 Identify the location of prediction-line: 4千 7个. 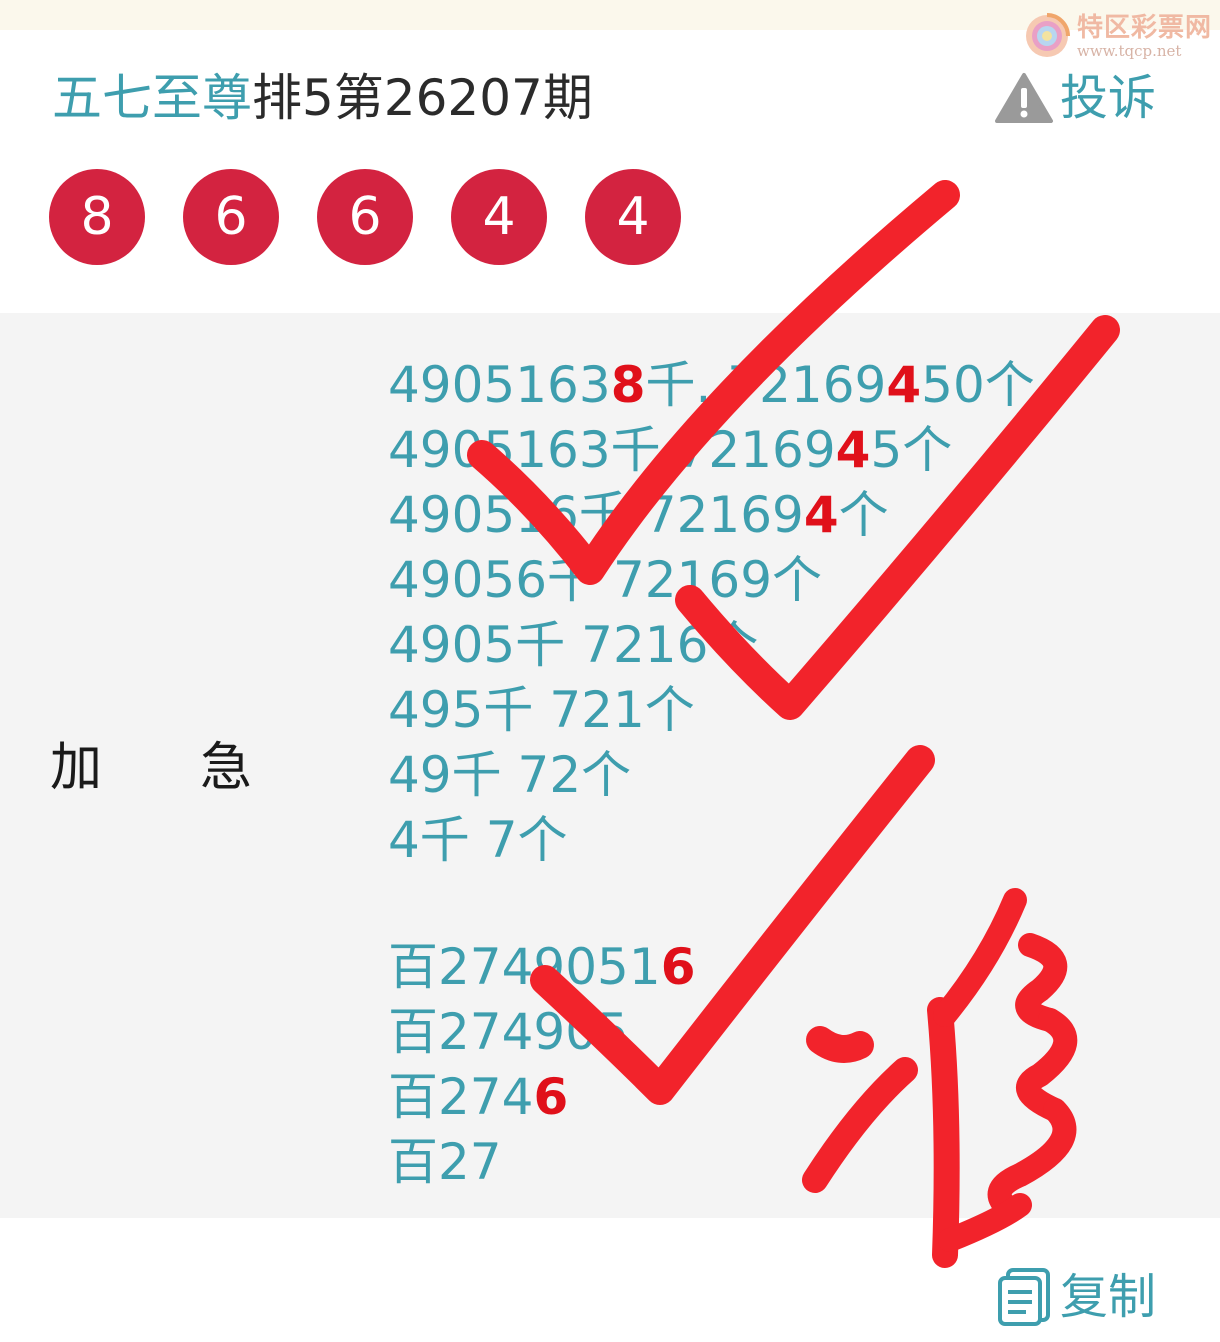
(711, 840).